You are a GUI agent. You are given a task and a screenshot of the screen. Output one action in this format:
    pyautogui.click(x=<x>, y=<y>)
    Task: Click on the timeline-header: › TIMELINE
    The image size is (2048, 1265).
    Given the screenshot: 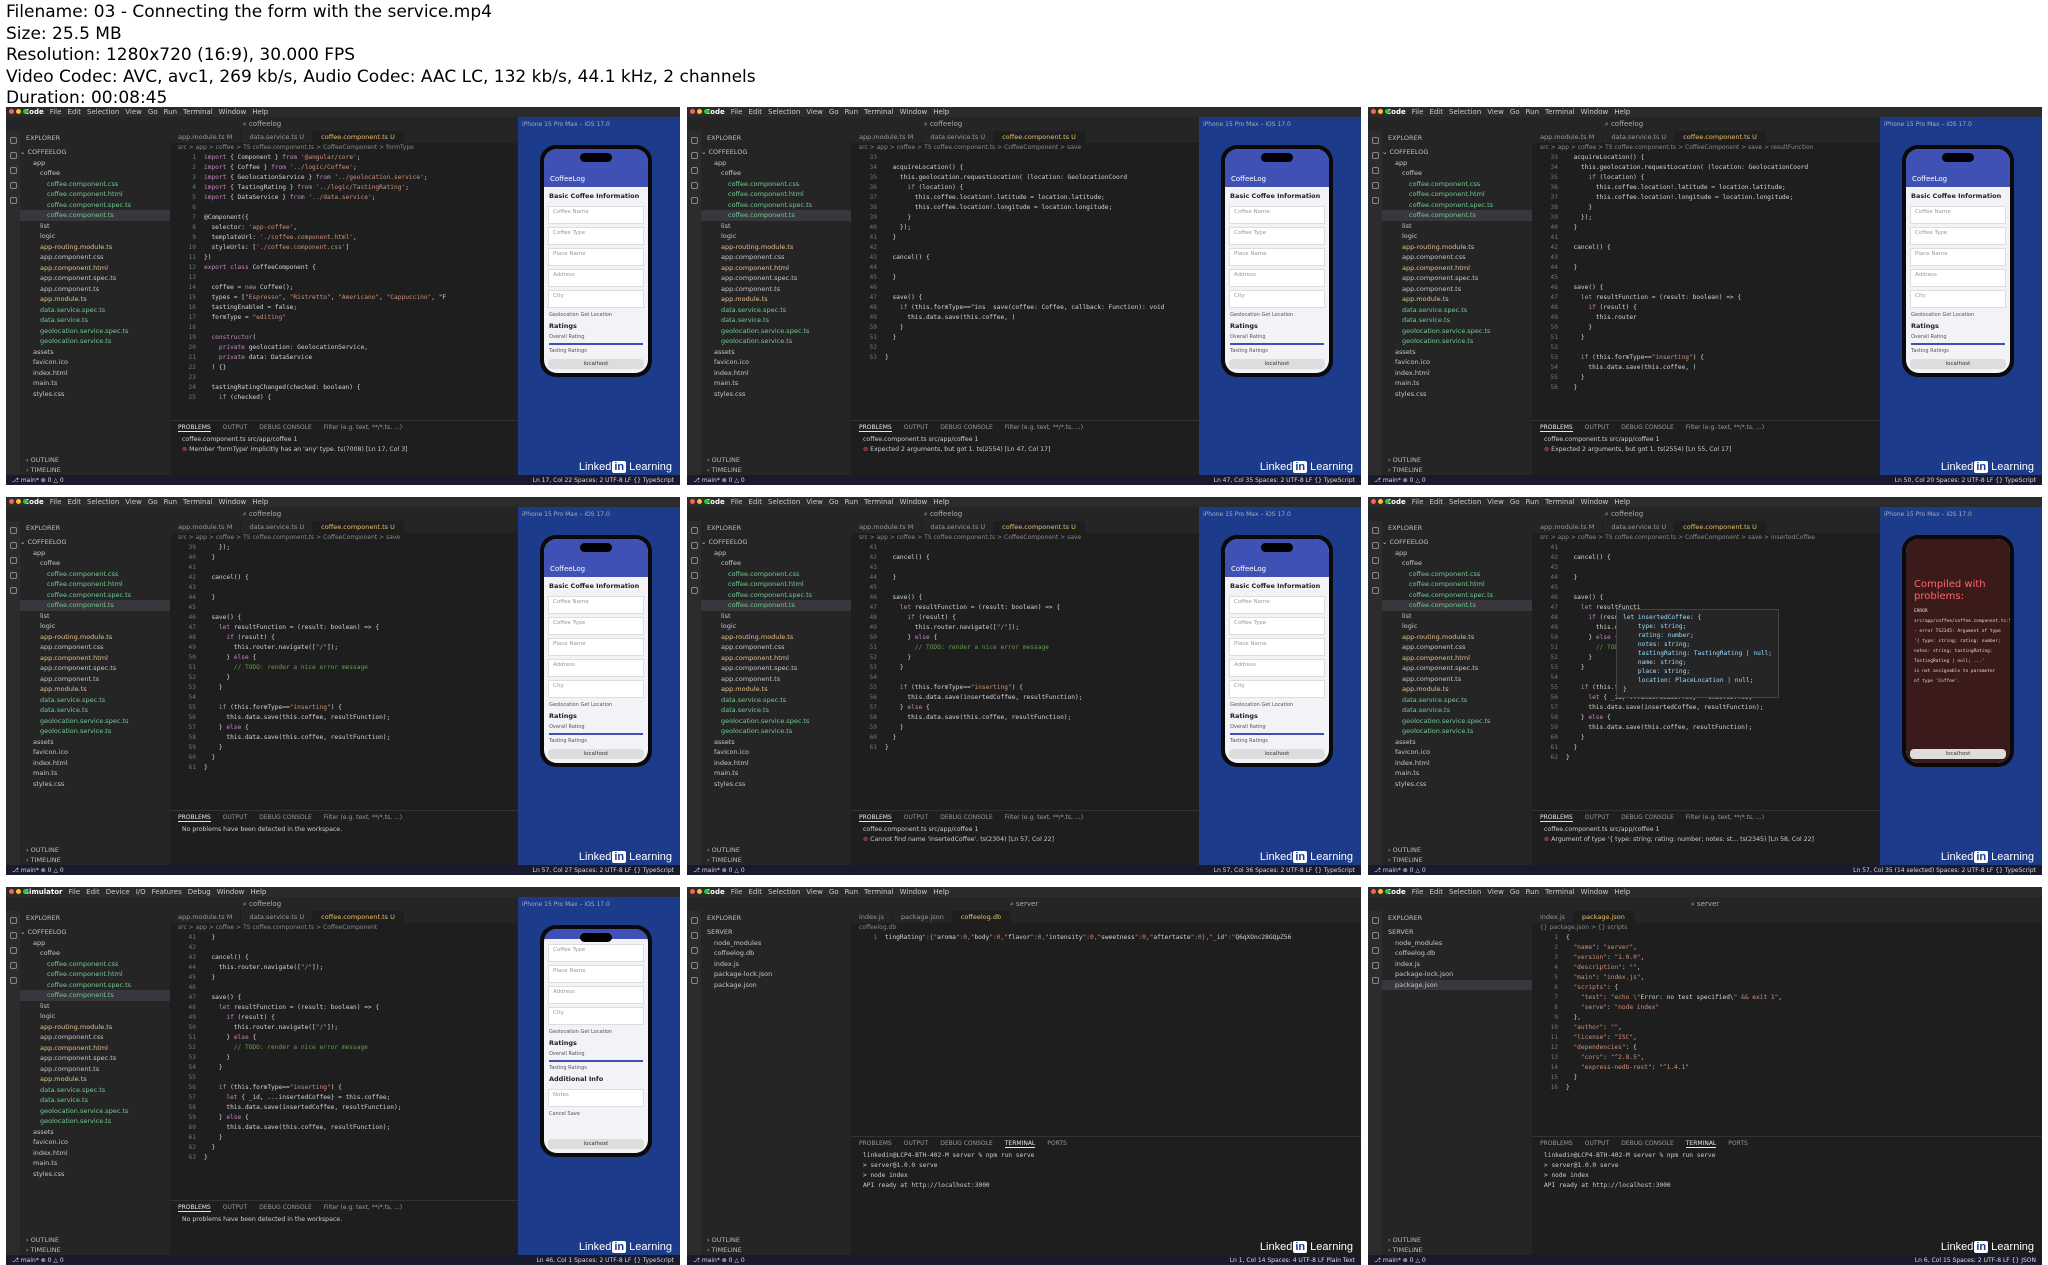 What is the action you would take?
    pyautogui.click(x=776, y=860)
    